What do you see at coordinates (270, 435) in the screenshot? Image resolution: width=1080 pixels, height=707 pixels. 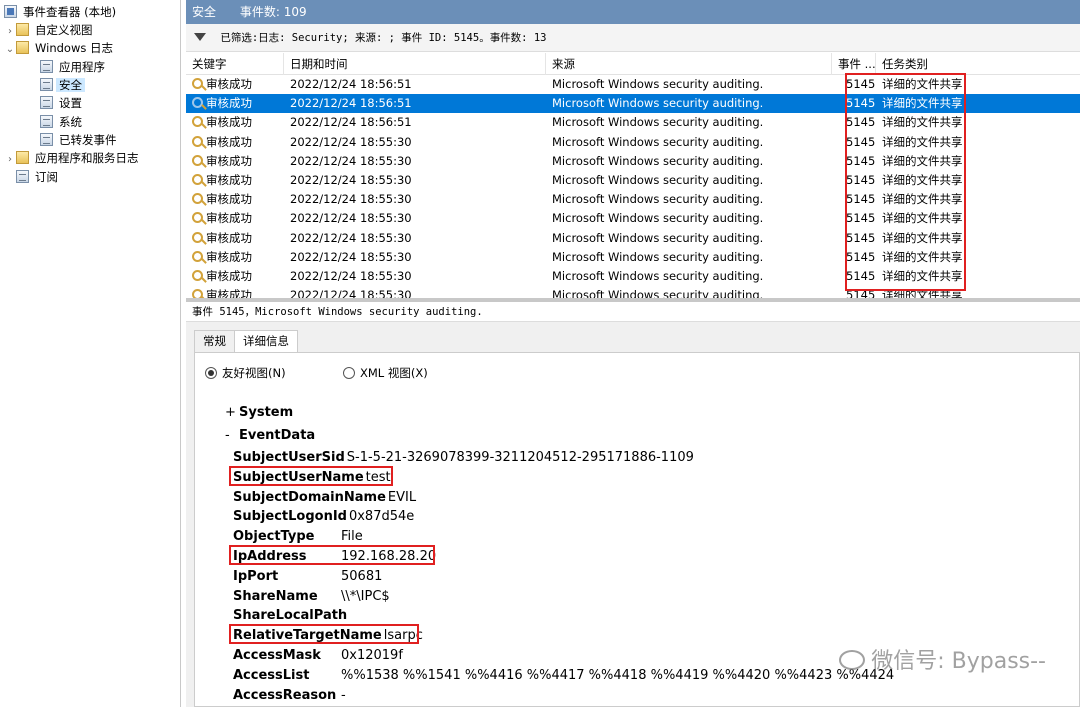 I see `section-eventdata: - EventData` at bounding box center [270, 435].